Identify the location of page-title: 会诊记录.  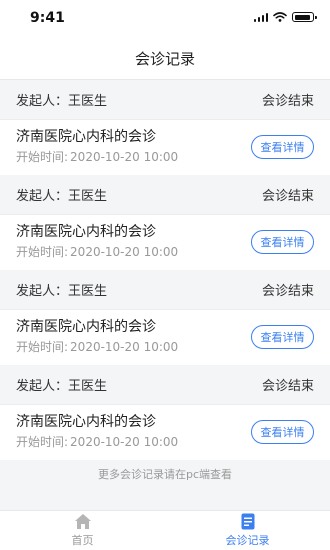
(164, 59).